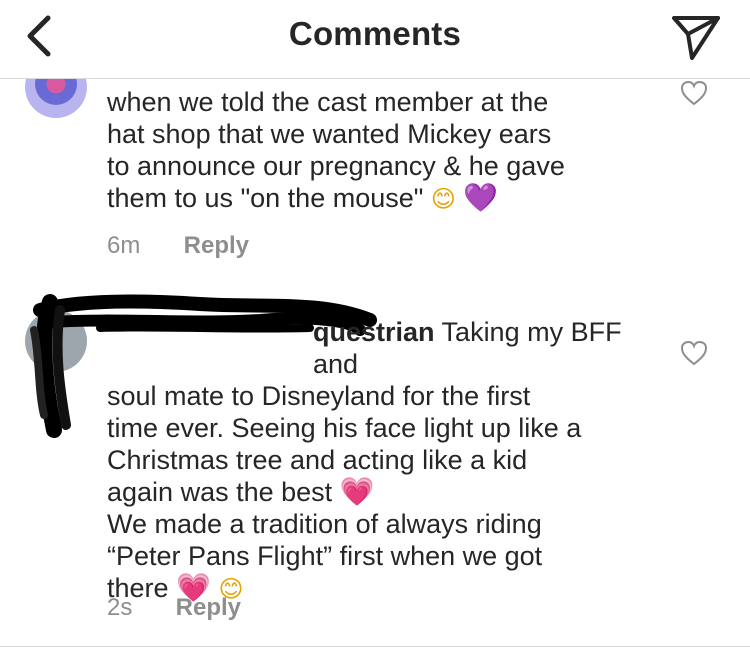  I want to click on share-button, so click(696, 37).